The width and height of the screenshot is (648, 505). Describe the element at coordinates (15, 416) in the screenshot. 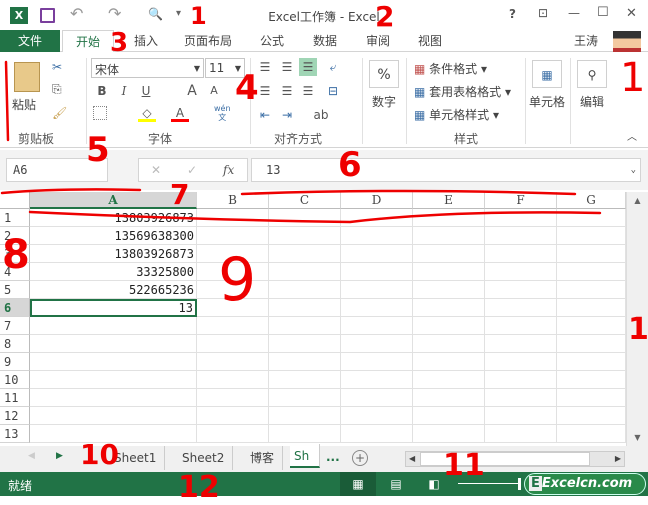

I see `row-header: 12` at that location.